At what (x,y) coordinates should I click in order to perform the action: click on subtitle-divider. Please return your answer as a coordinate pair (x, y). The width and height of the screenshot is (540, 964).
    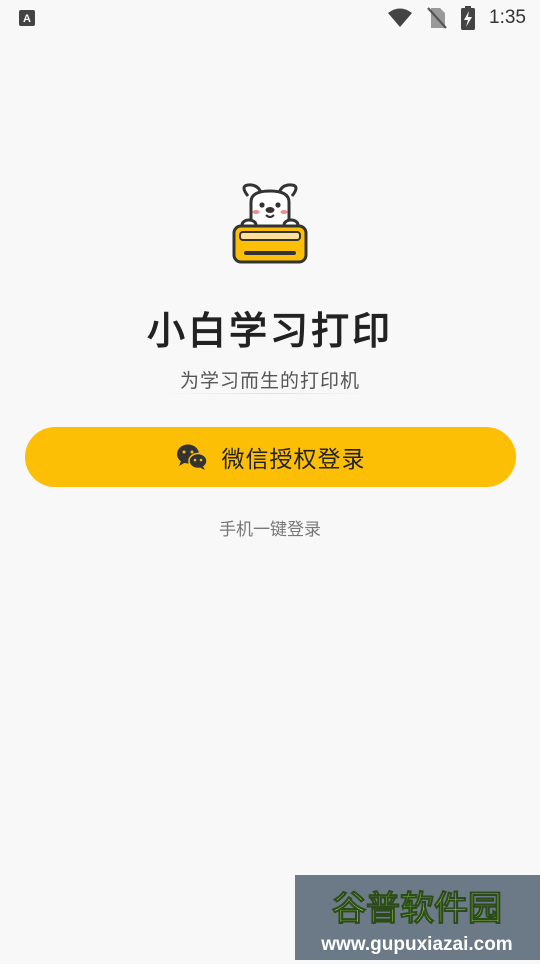
    Looking at the image, I should click on (270, 393).